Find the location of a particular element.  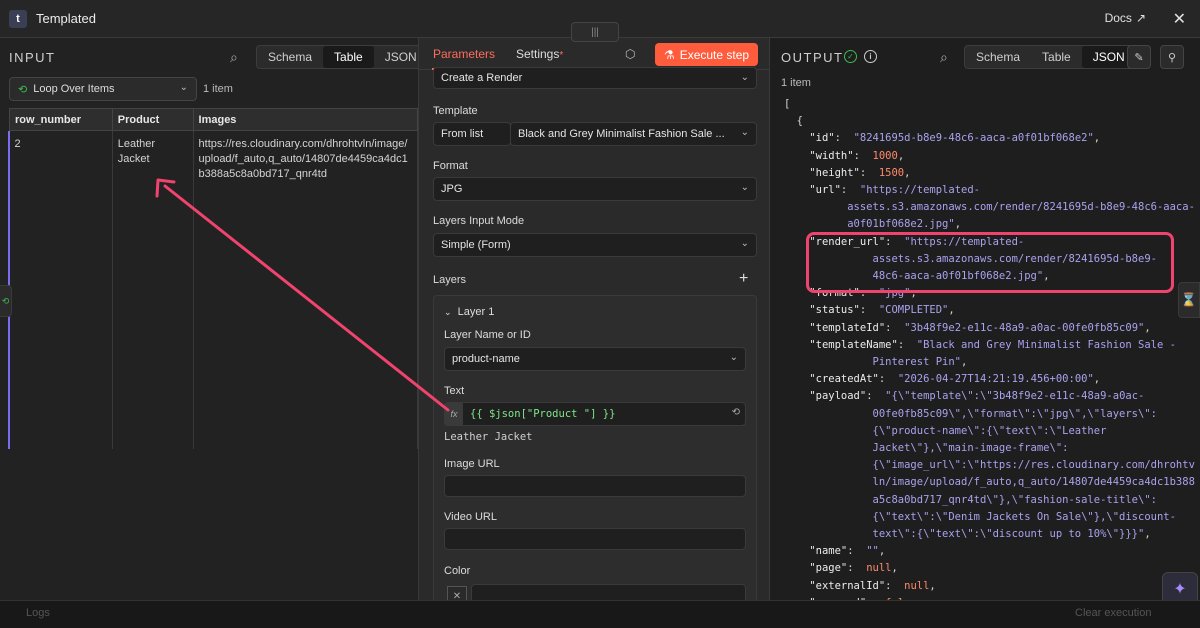

json-line: "status": "COMPLETED", is located at coordinates (882, 310).